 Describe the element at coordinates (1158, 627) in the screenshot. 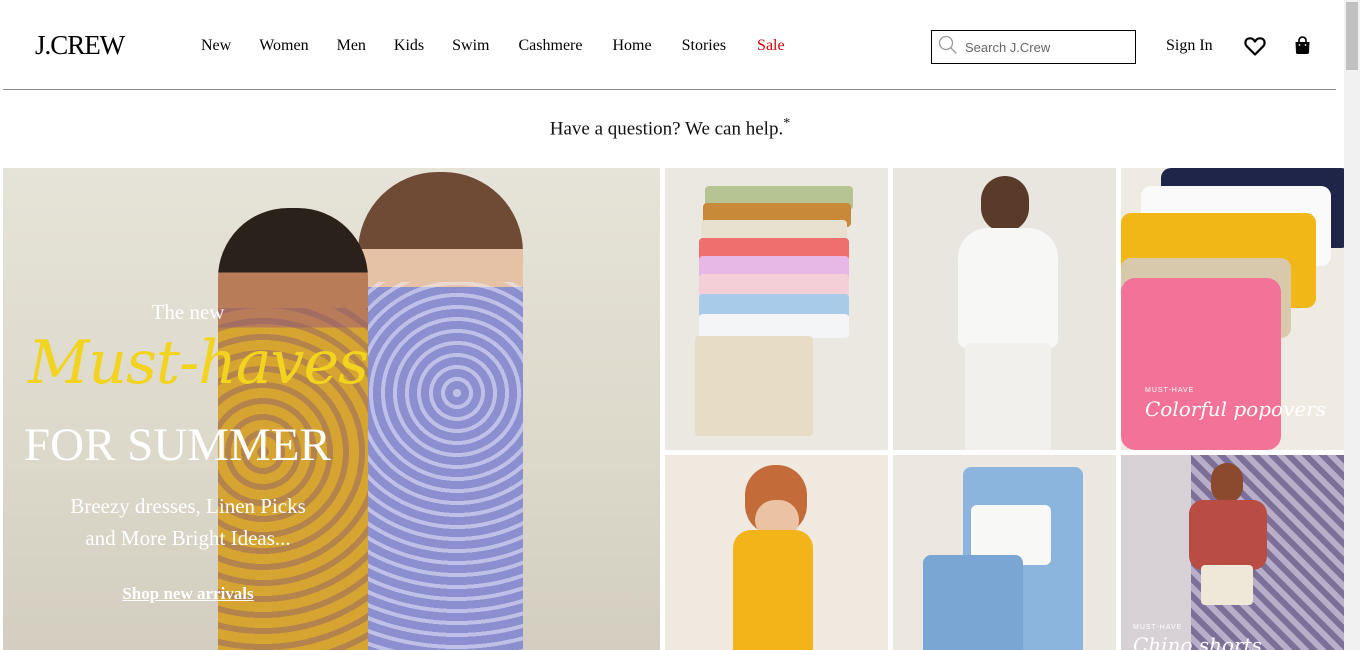

I see `chino-kicker: MUST-HAVE` at that location.